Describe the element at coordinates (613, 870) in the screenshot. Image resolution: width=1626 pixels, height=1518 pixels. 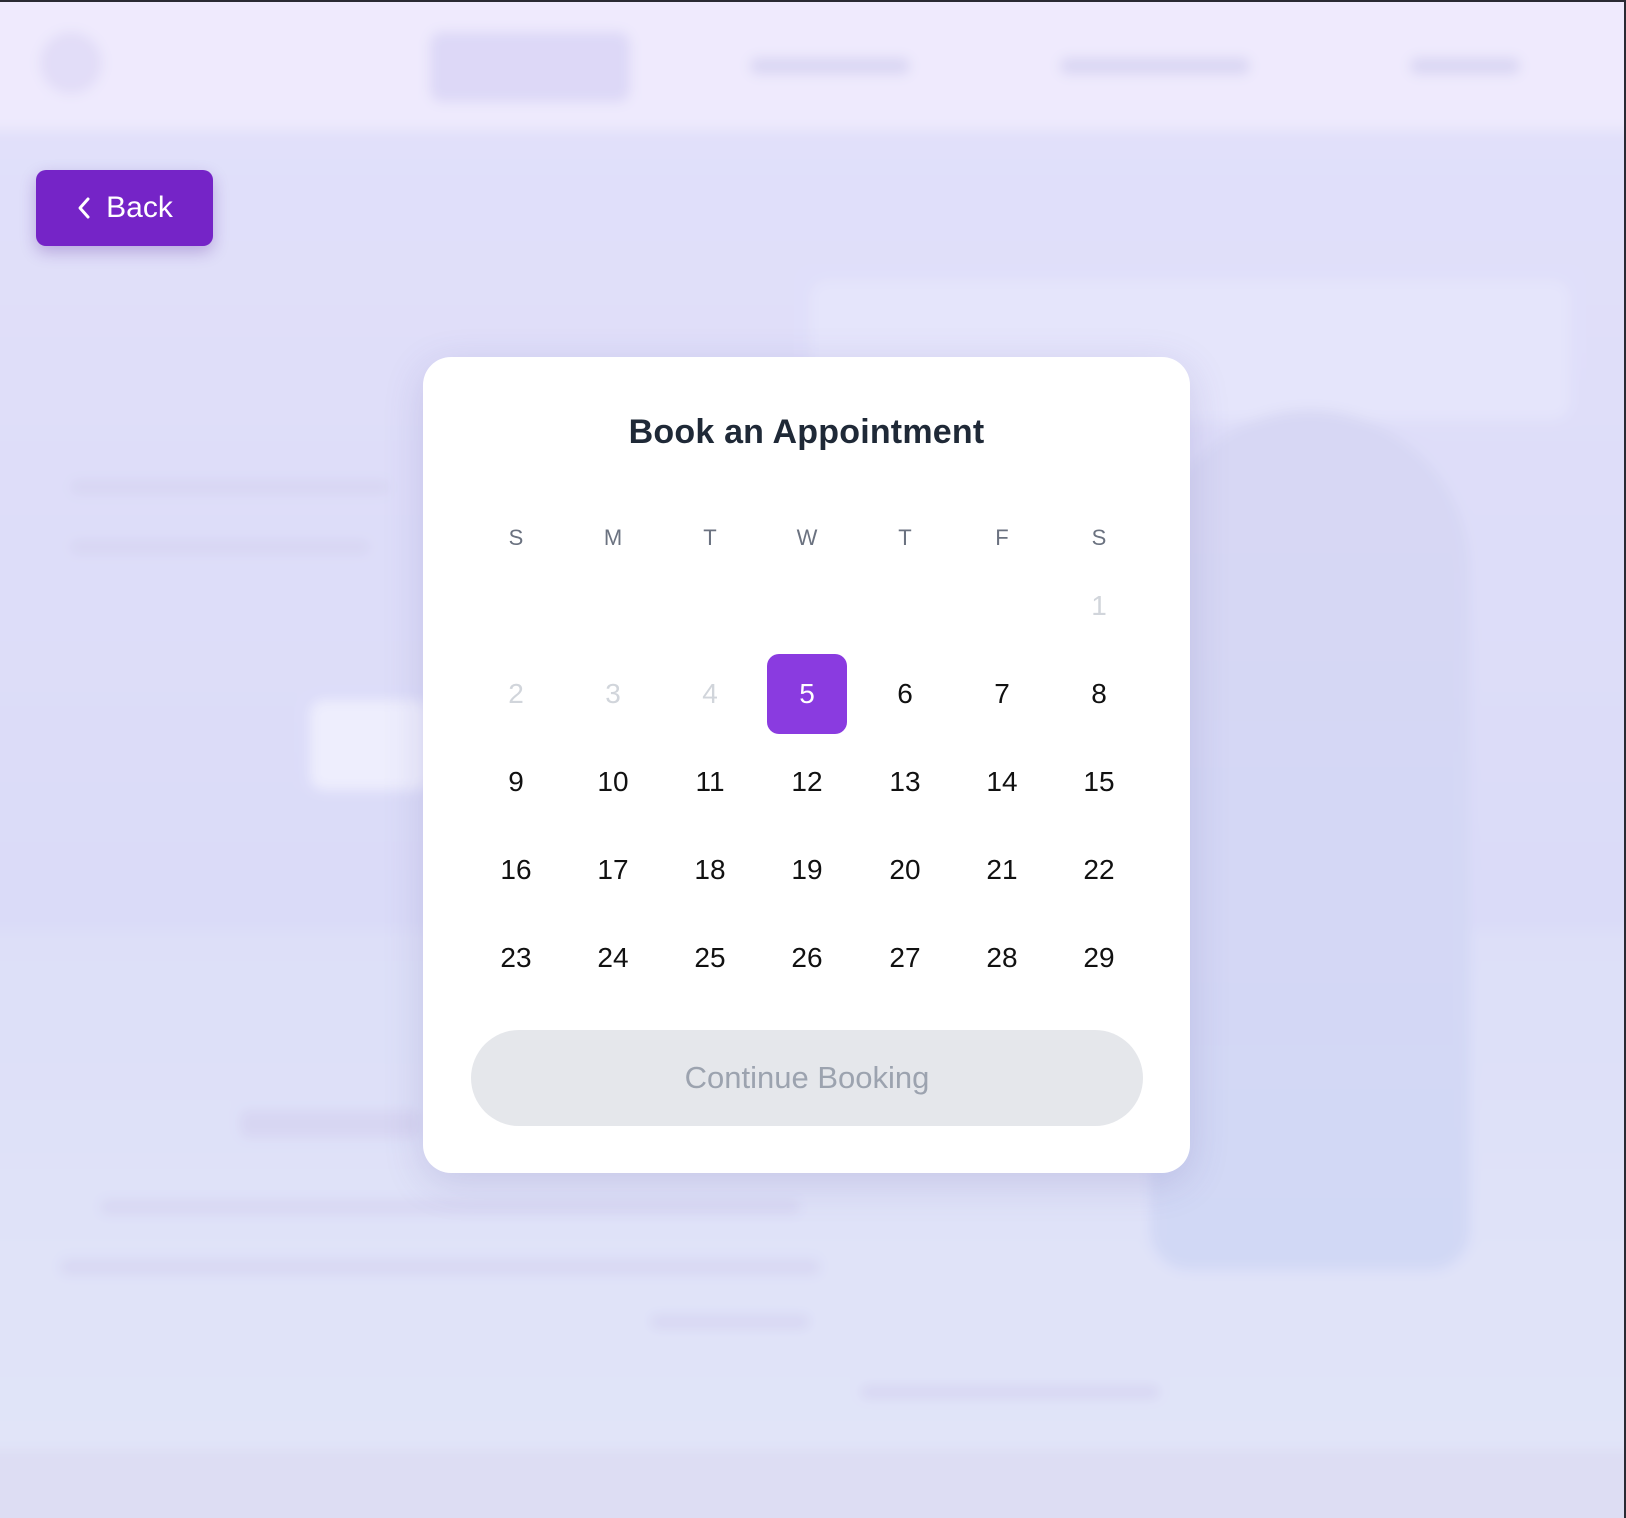
I see `calendar-day: 17` at that location.